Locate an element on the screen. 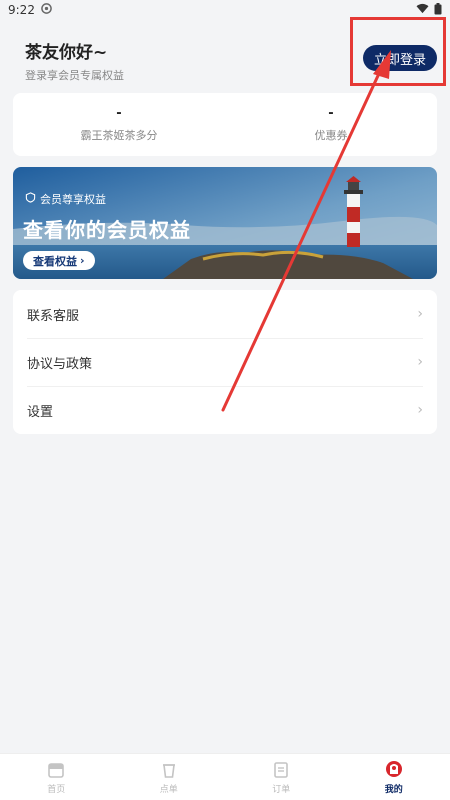  tab-label: 订单 is located at coordinates (281, 789).